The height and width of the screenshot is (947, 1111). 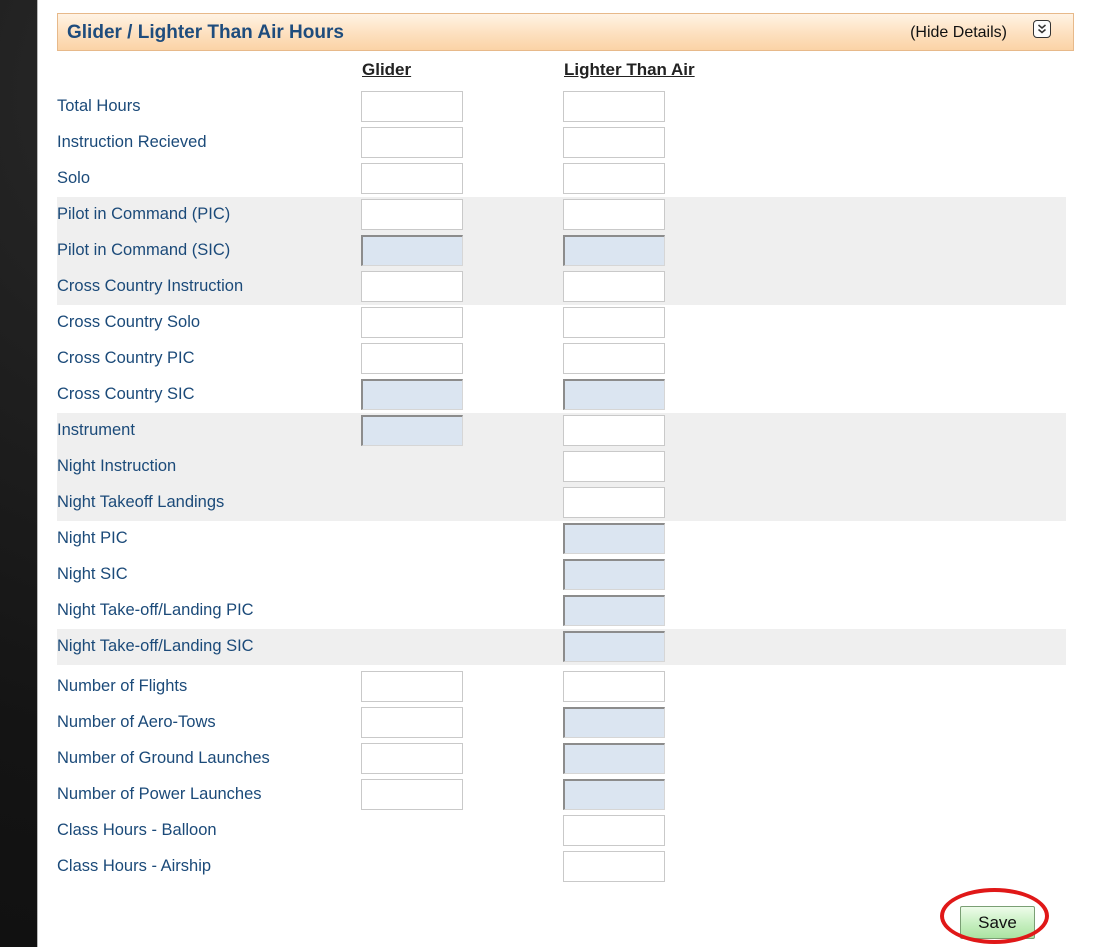 What do you see at coordinates (561, 687) in the screenshot?
I see `number-of-flights-row: Number of Flights` at bounding box center [561, 687].